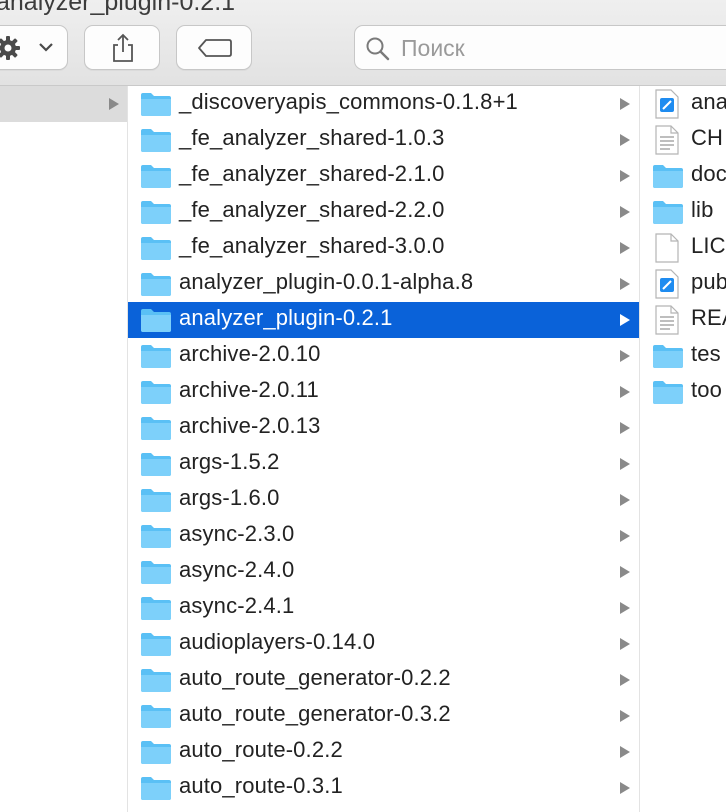 This screenshot has width=726, height=812. Describe the element at coordinates (229, 497) in the screenshot. I see `folder-name: args-1.6.0` at that location.